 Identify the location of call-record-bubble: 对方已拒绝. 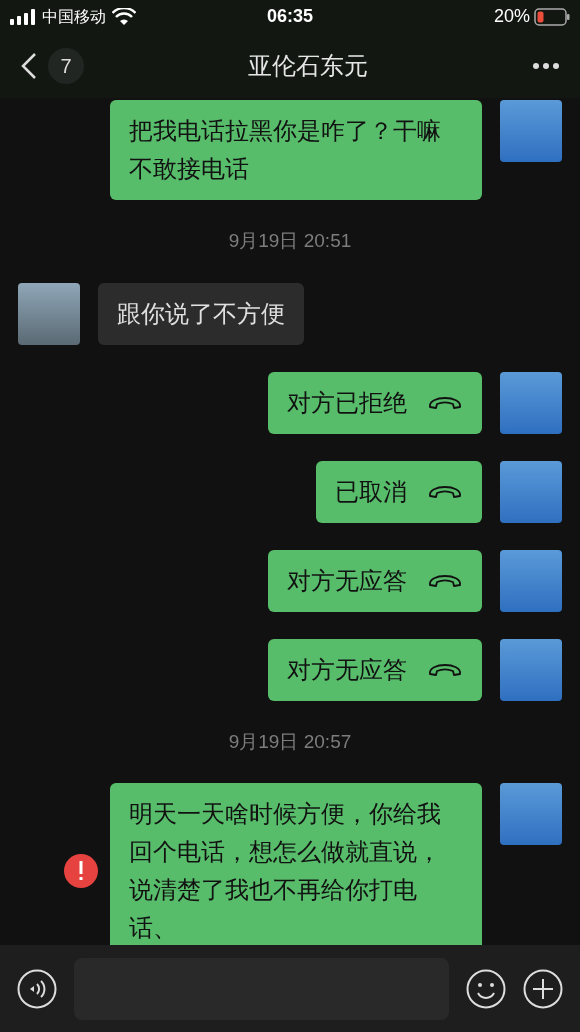
(375, 402).